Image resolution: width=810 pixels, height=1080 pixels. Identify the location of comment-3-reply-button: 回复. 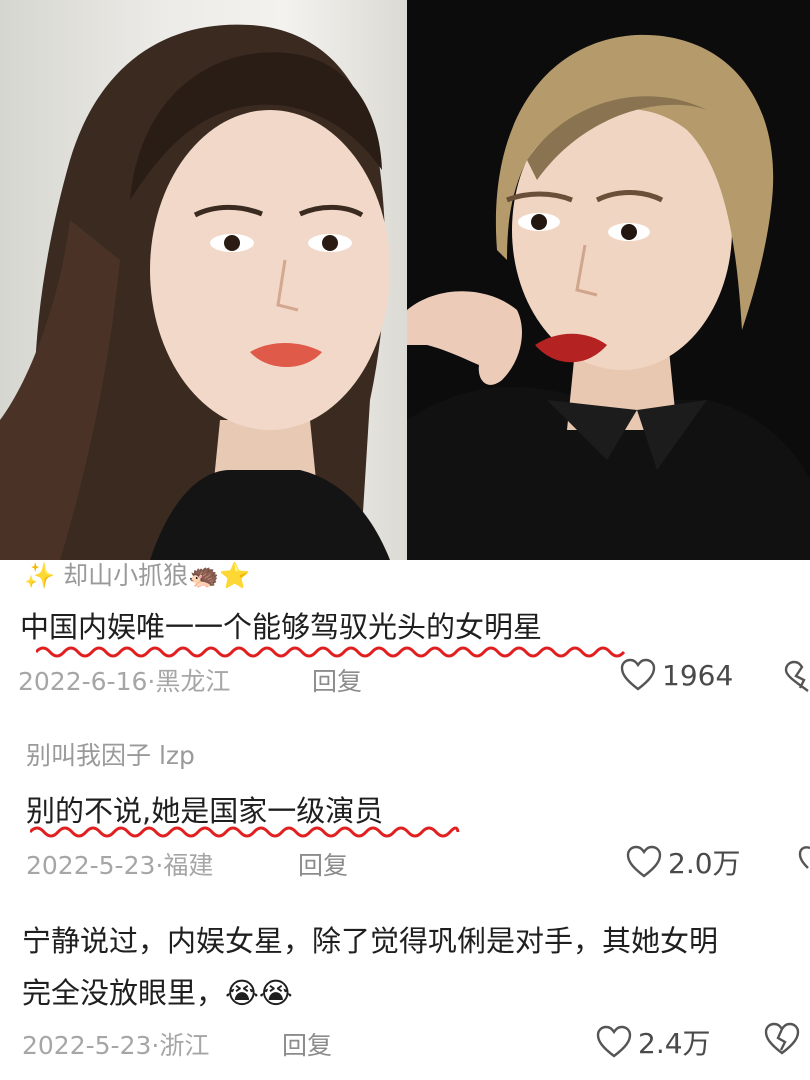
(307, 1044).